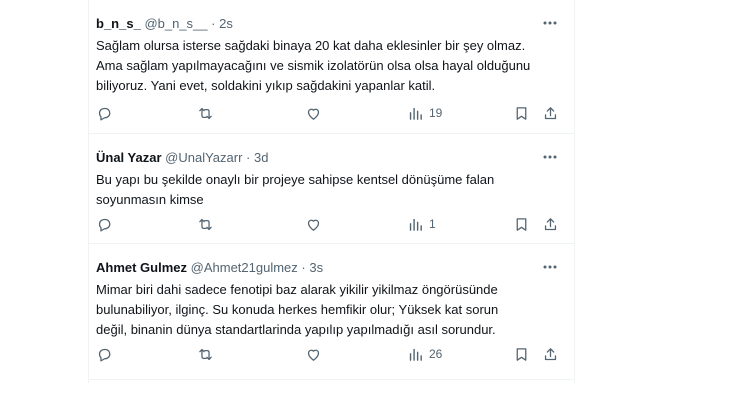 Image resolution: width=730 pixels, height=420 pixels. What do you see at coordinates (424, 354) in the screenshot?
I see `views-button: 26` at bounding box center [424, 354].